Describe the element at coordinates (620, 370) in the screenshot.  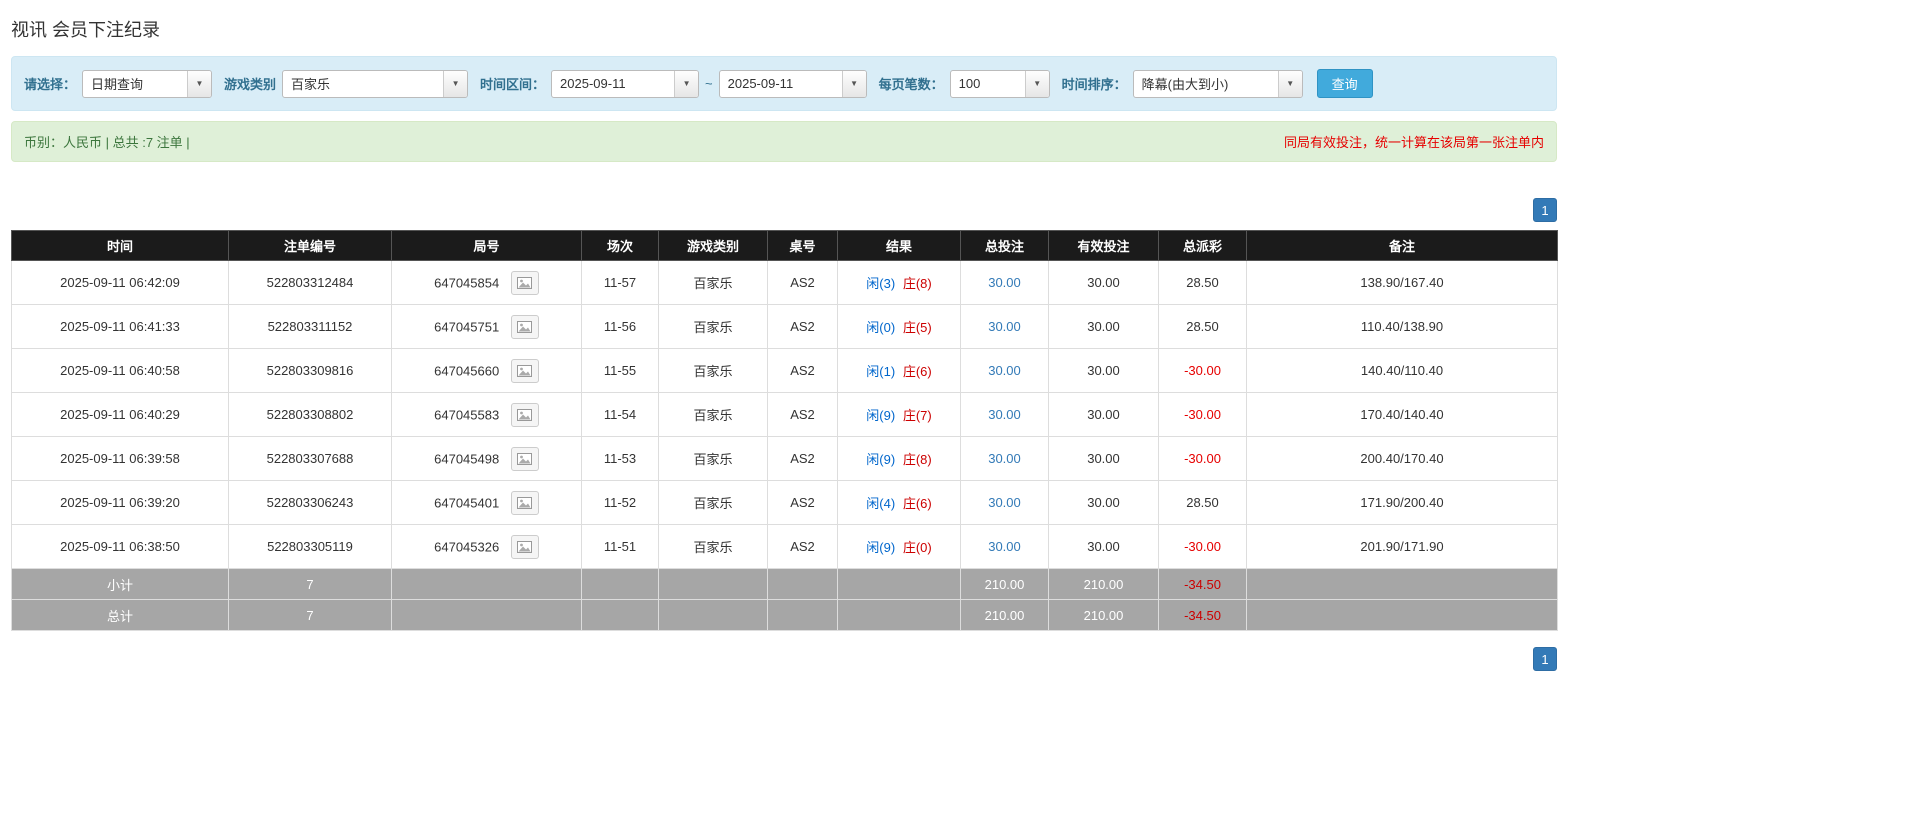
I see `cell-session: 11-55` at that location.